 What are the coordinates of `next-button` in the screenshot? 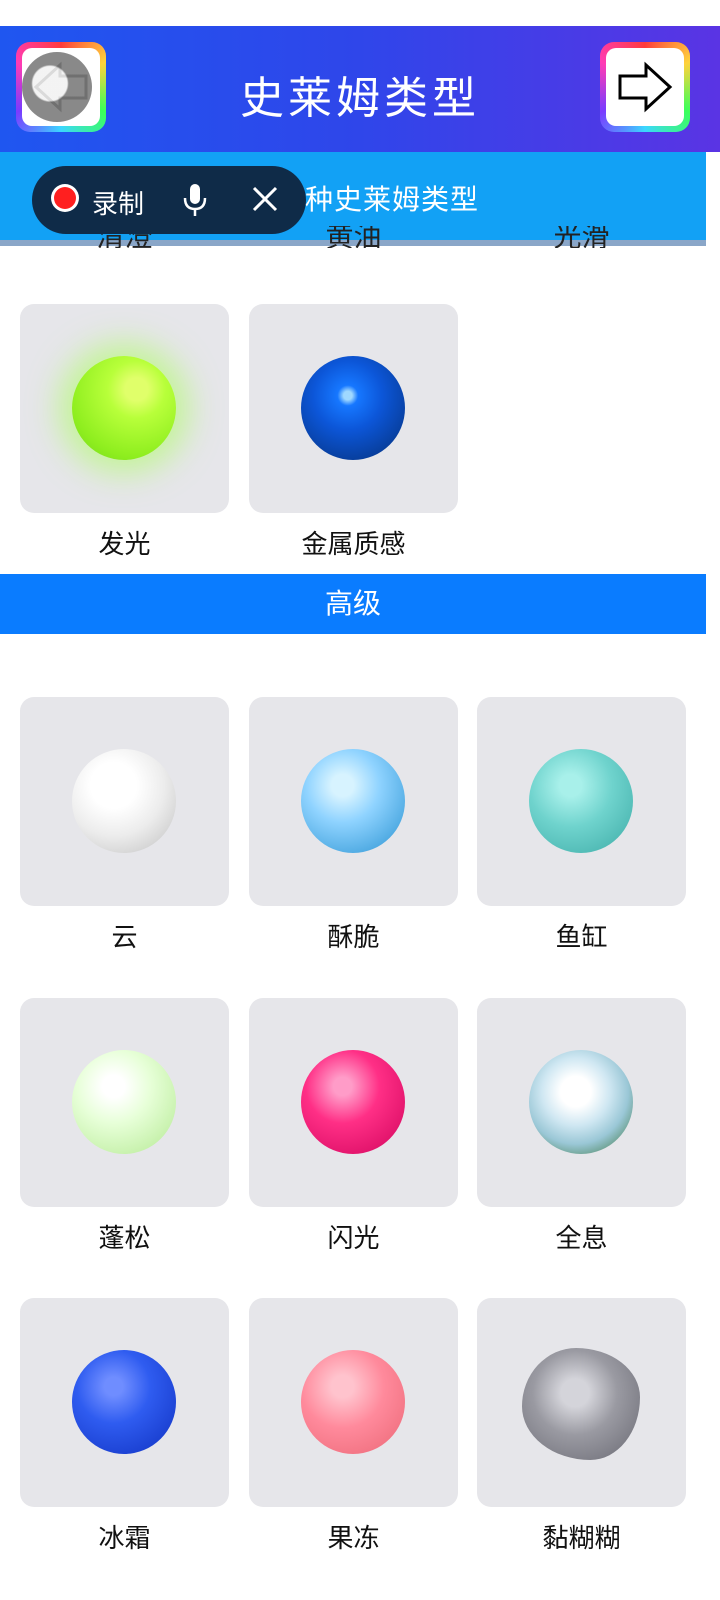 It's located at (645, 87).